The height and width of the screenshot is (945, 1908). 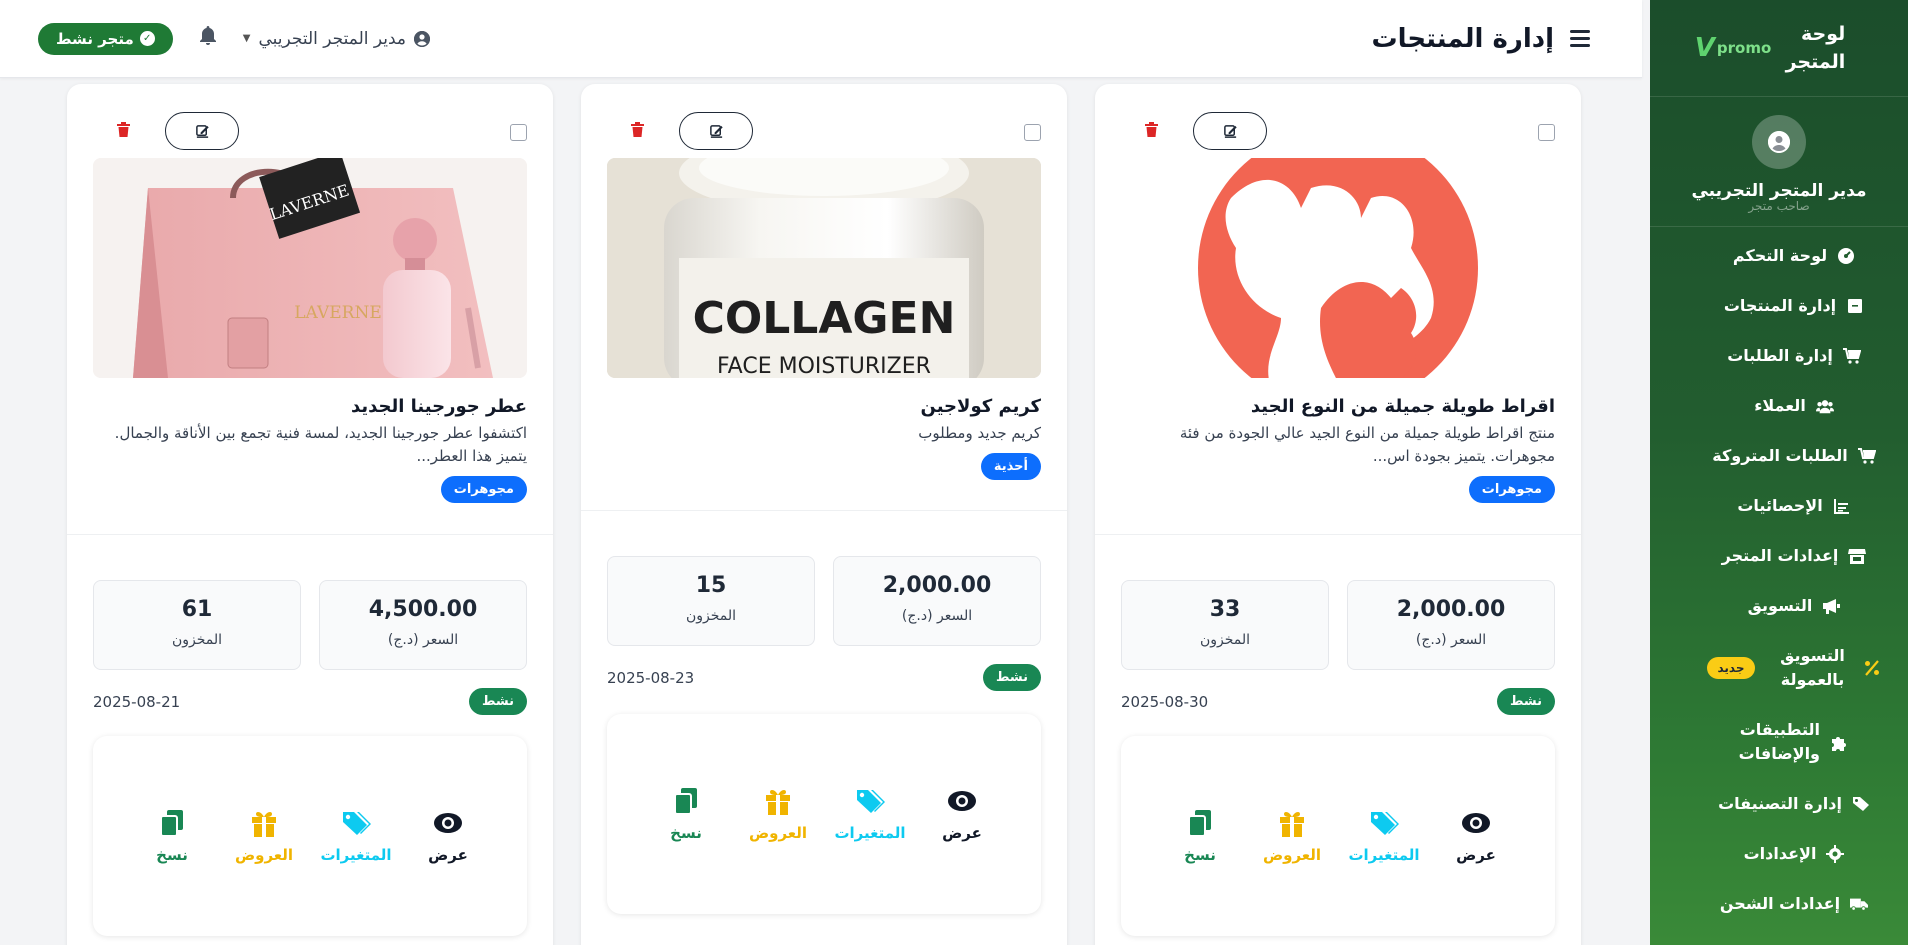 What do you see at coordinates (1835, 854) in the screenshot?
I see `gear-icon` at bounding box center [1835, 854].